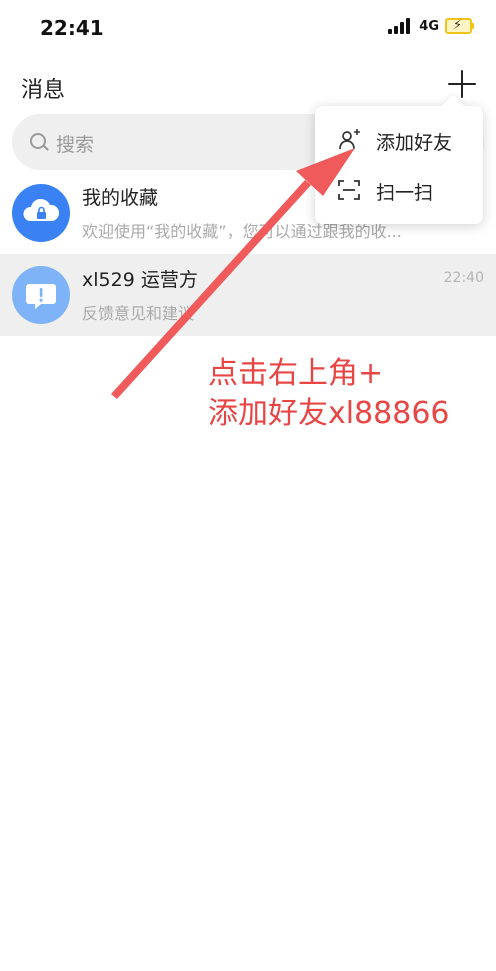  I want to click on scan-icon, so click(349, 190).